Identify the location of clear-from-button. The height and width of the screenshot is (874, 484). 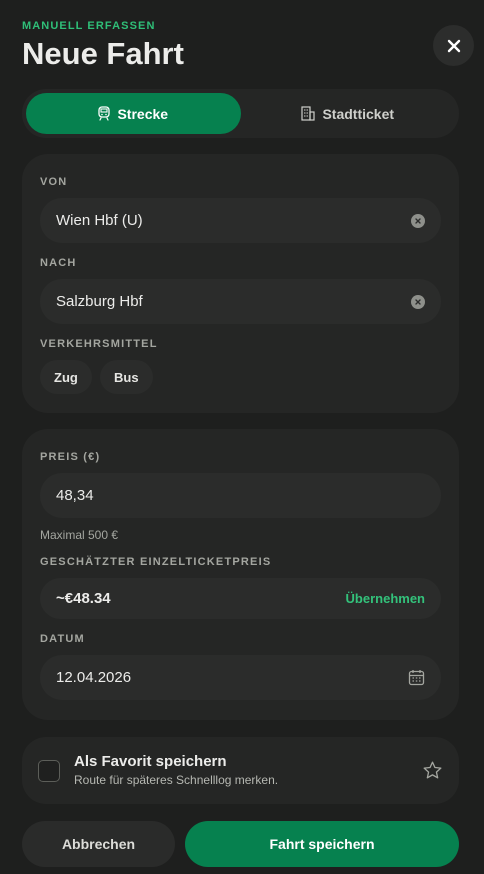
(418, 220).